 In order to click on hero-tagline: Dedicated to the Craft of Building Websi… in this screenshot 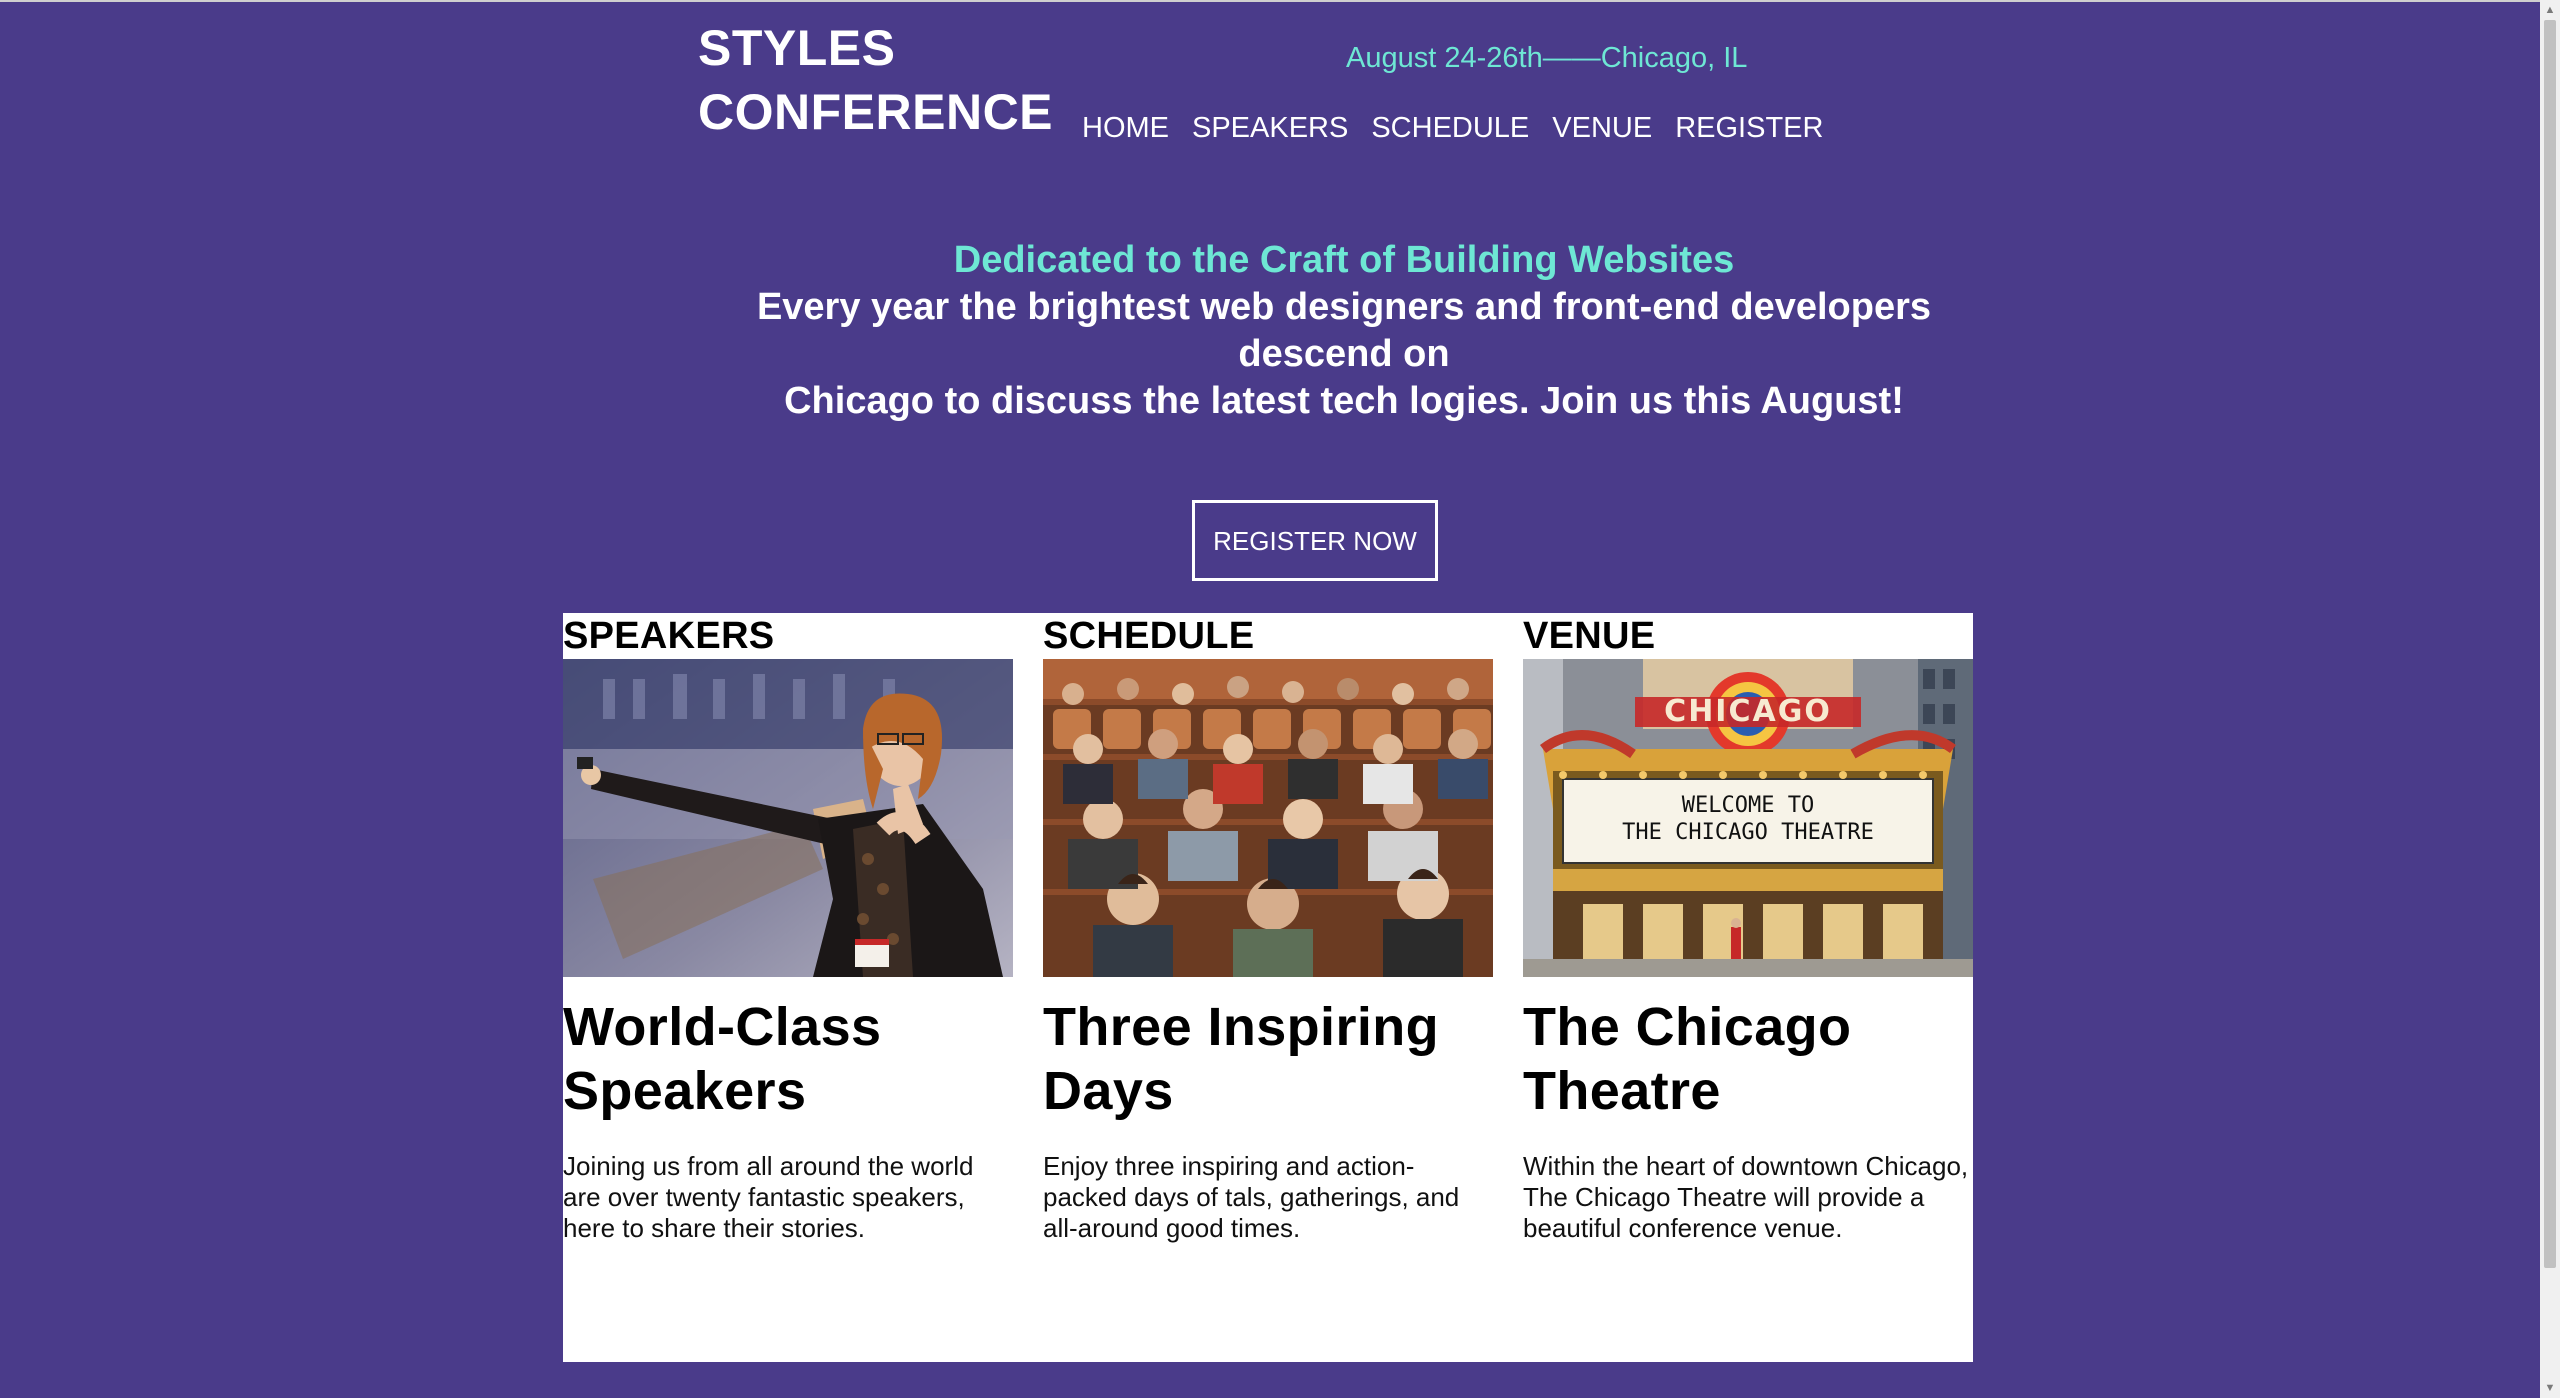, I will do `click(1344, 260)`.